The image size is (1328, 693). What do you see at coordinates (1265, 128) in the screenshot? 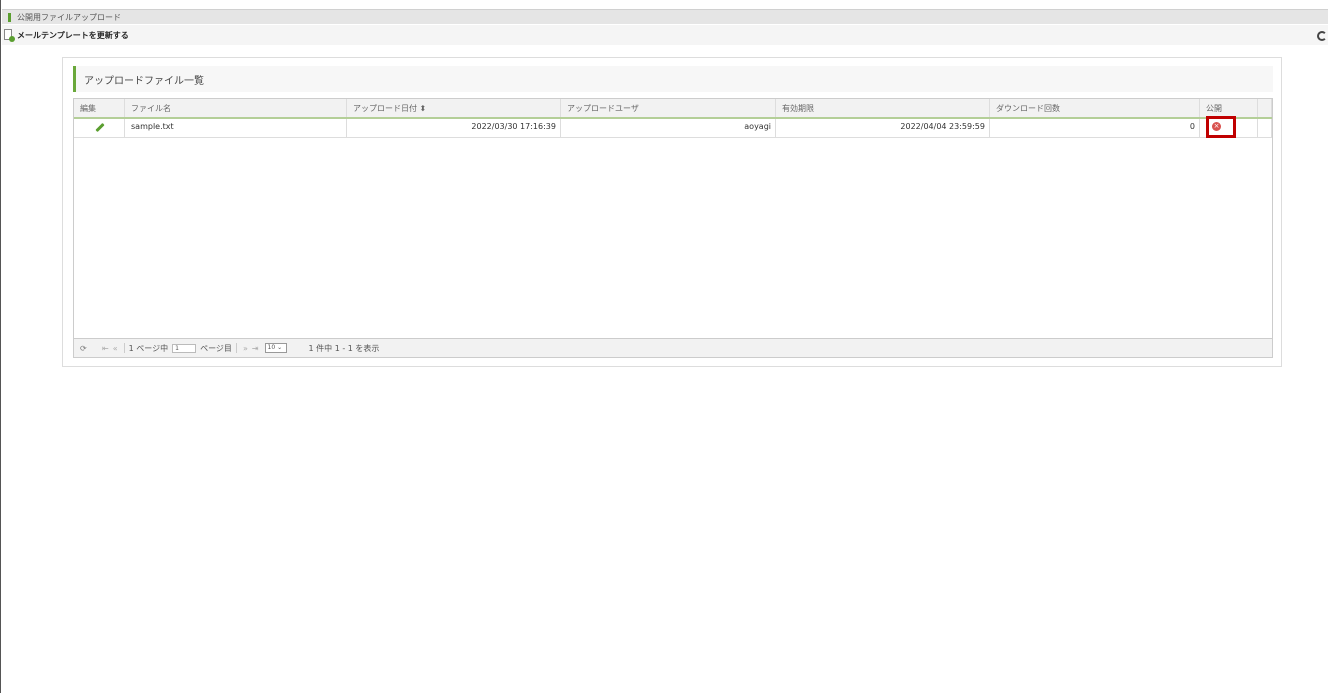
I see `row-spacer` at bounding box center [1265, 128].